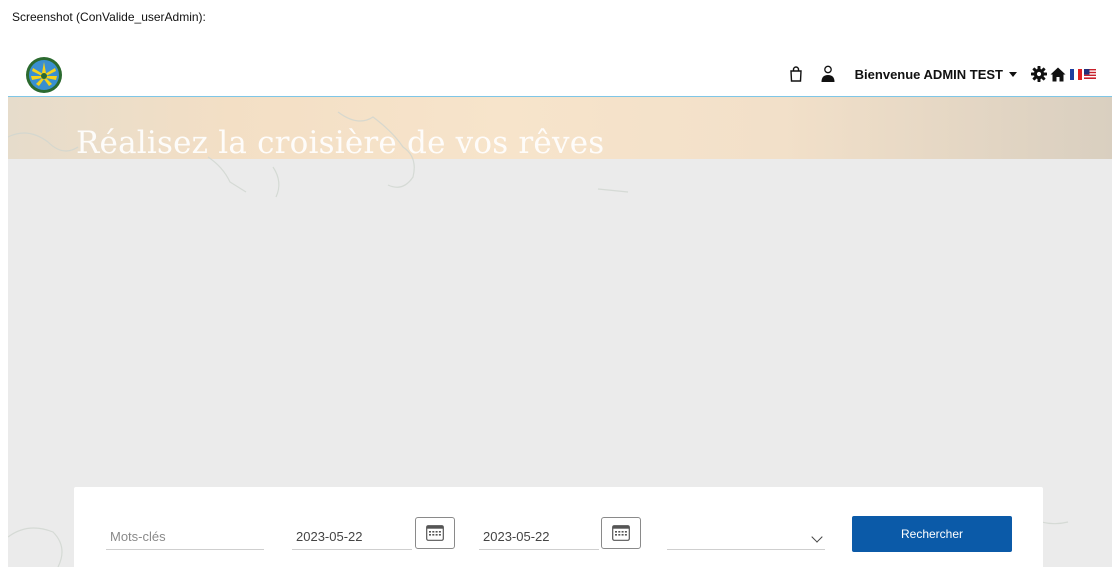 This screenshot has width=1112, height=567. I want to click on keywords-input, so click(185, 536).